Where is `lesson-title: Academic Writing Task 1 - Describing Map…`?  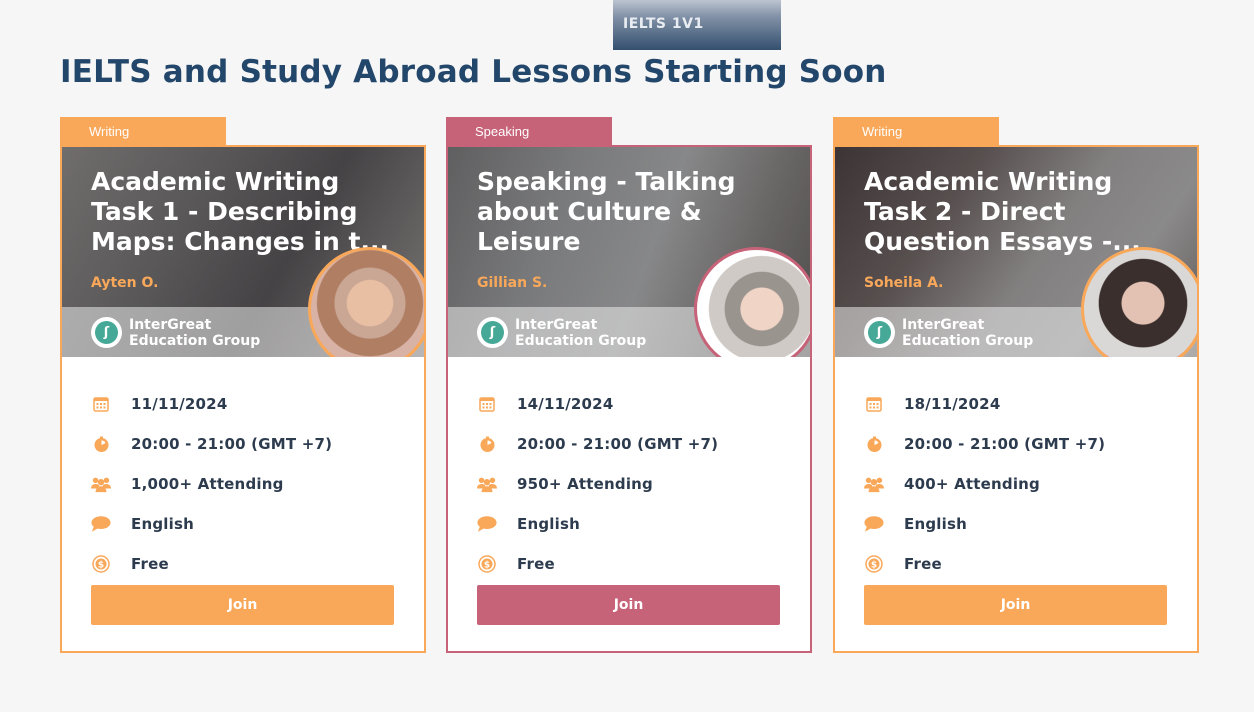 lesson-title: Academic Writing Task 1 - Describing Map… is located at coordinates (241, 212).